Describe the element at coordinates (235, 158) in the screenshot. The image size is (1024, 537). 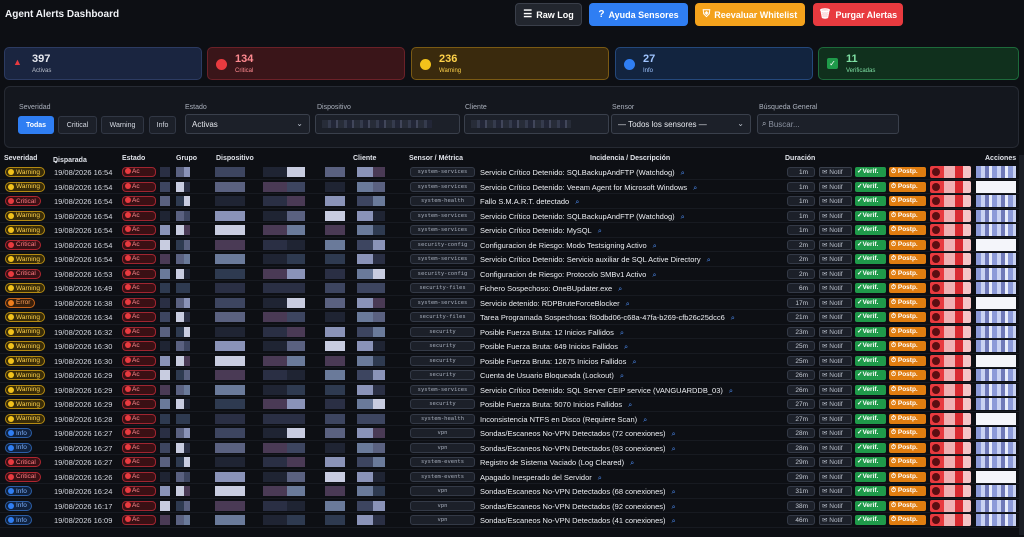
I see `col-dispositivo: Dispositivo` at that location.